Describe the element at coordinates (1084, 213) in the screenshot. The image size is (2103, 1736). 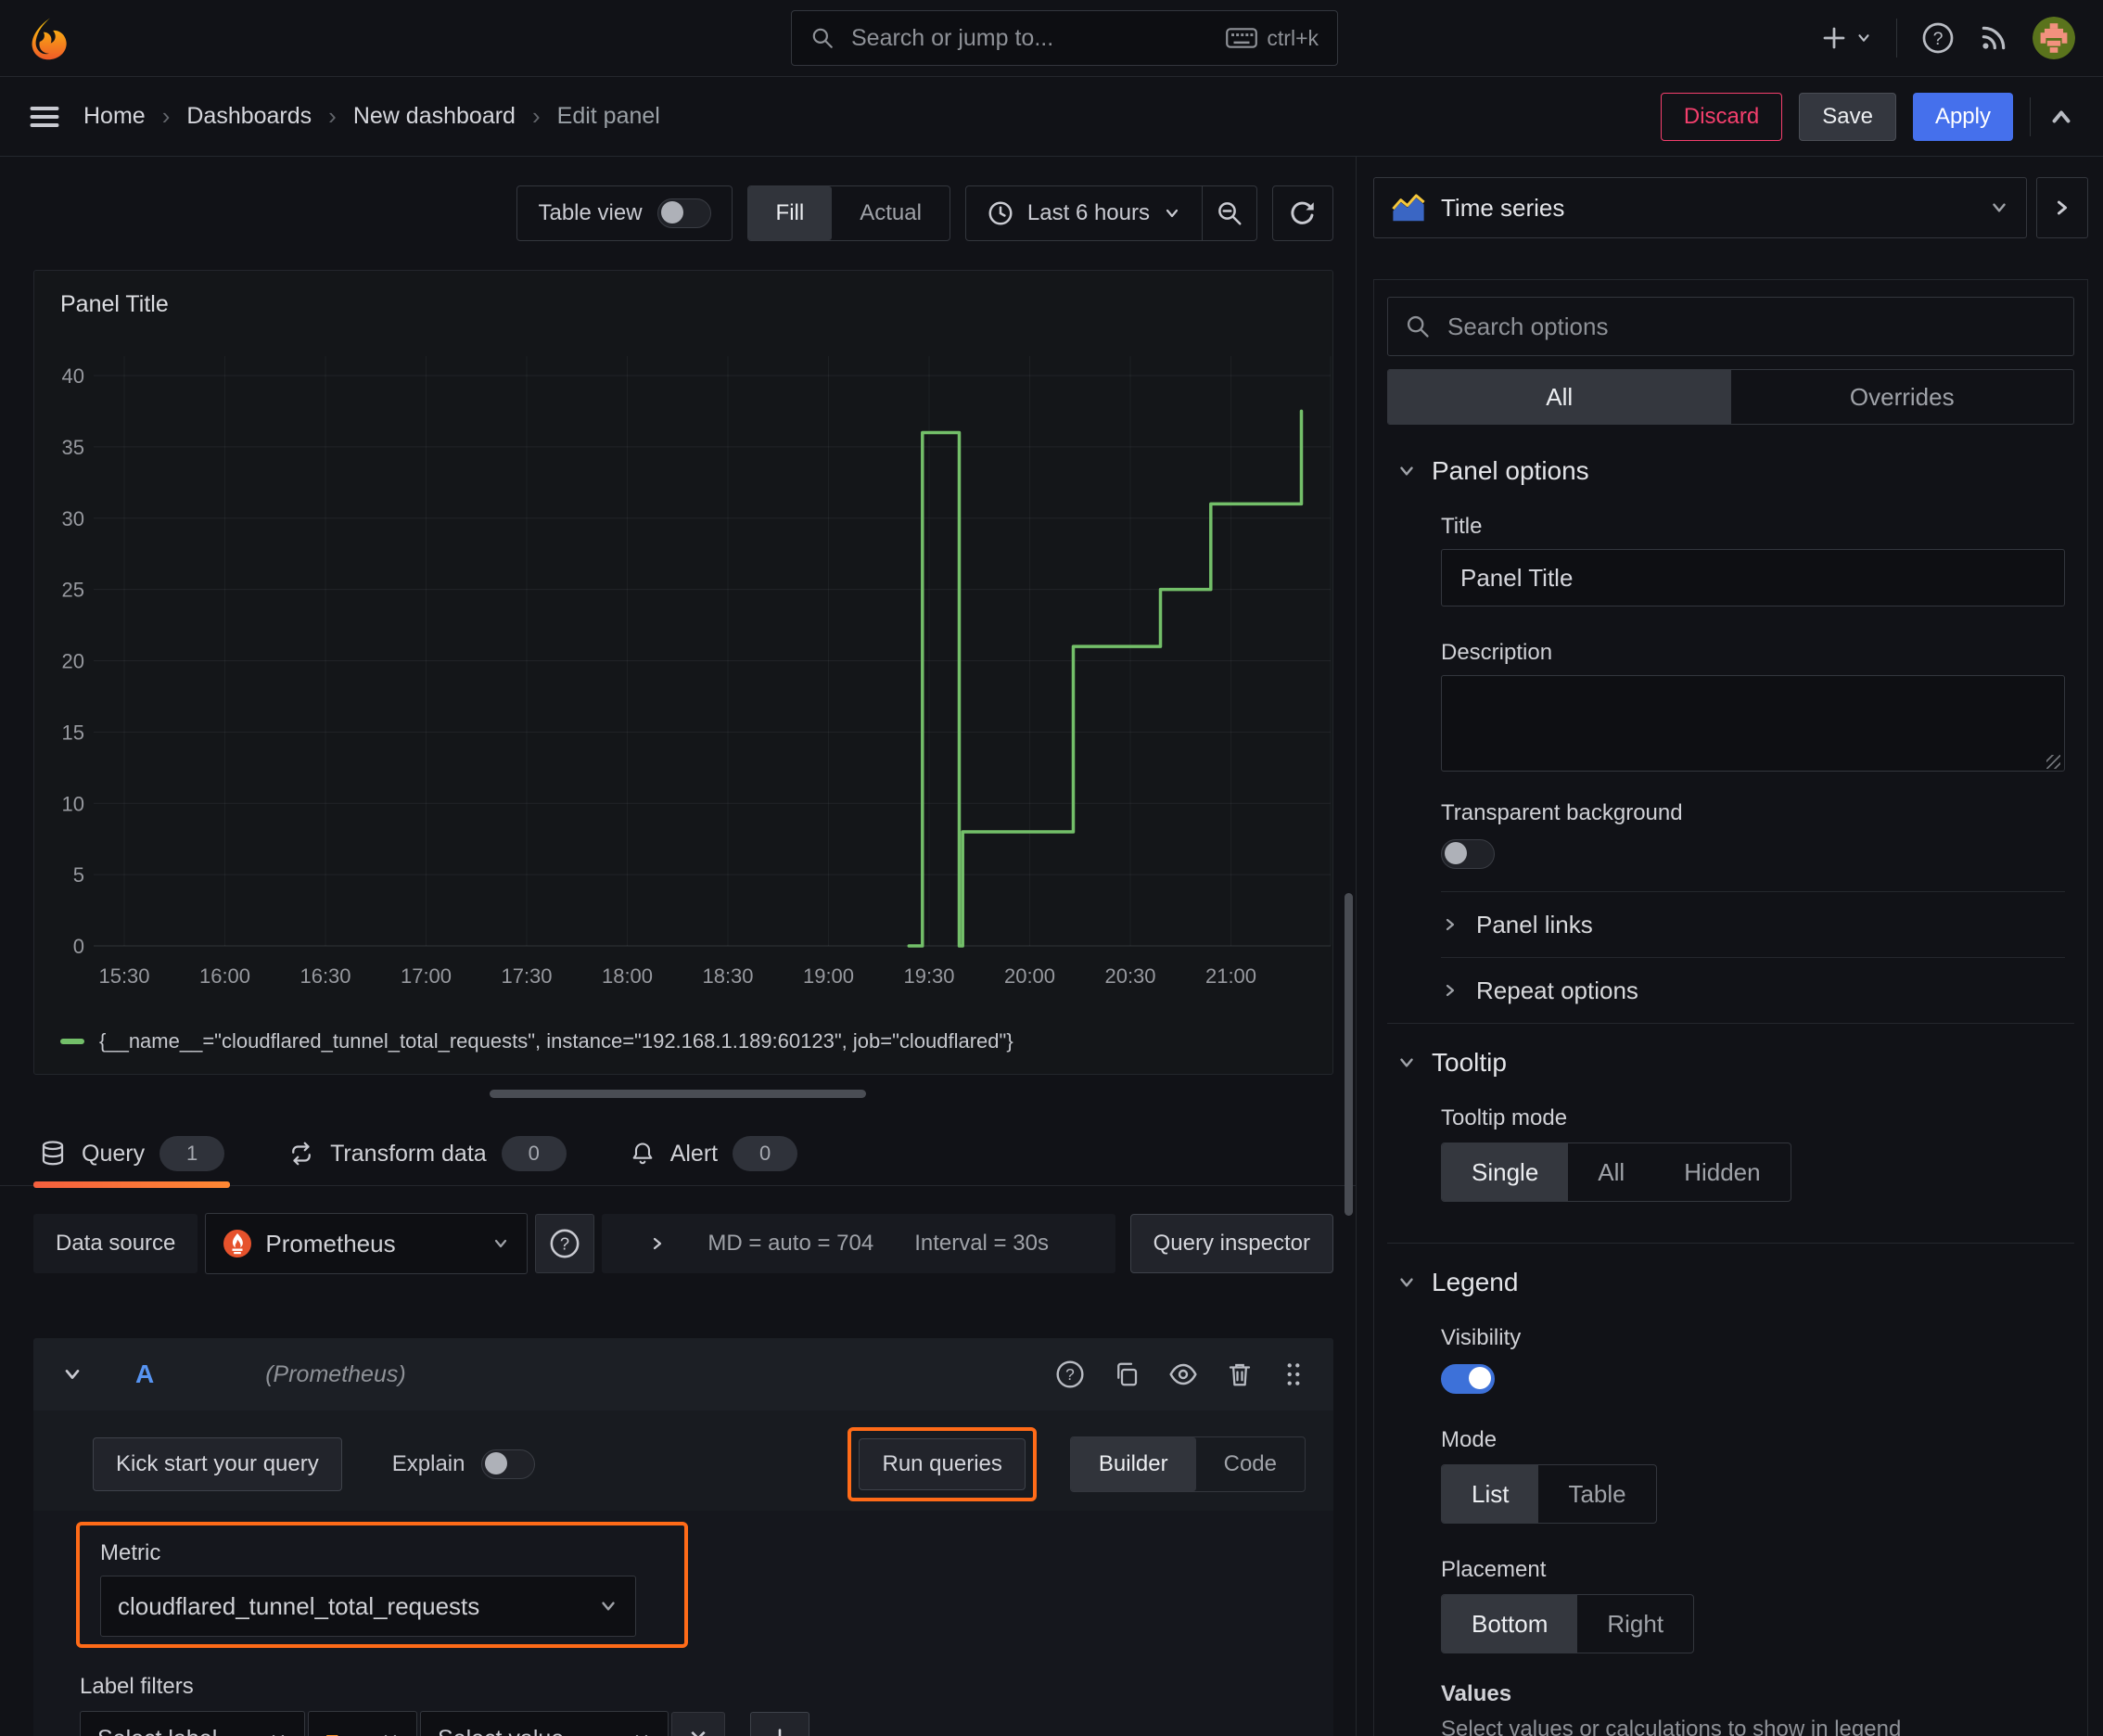
I see `time-range-picker: Last 6 hours` at that location.